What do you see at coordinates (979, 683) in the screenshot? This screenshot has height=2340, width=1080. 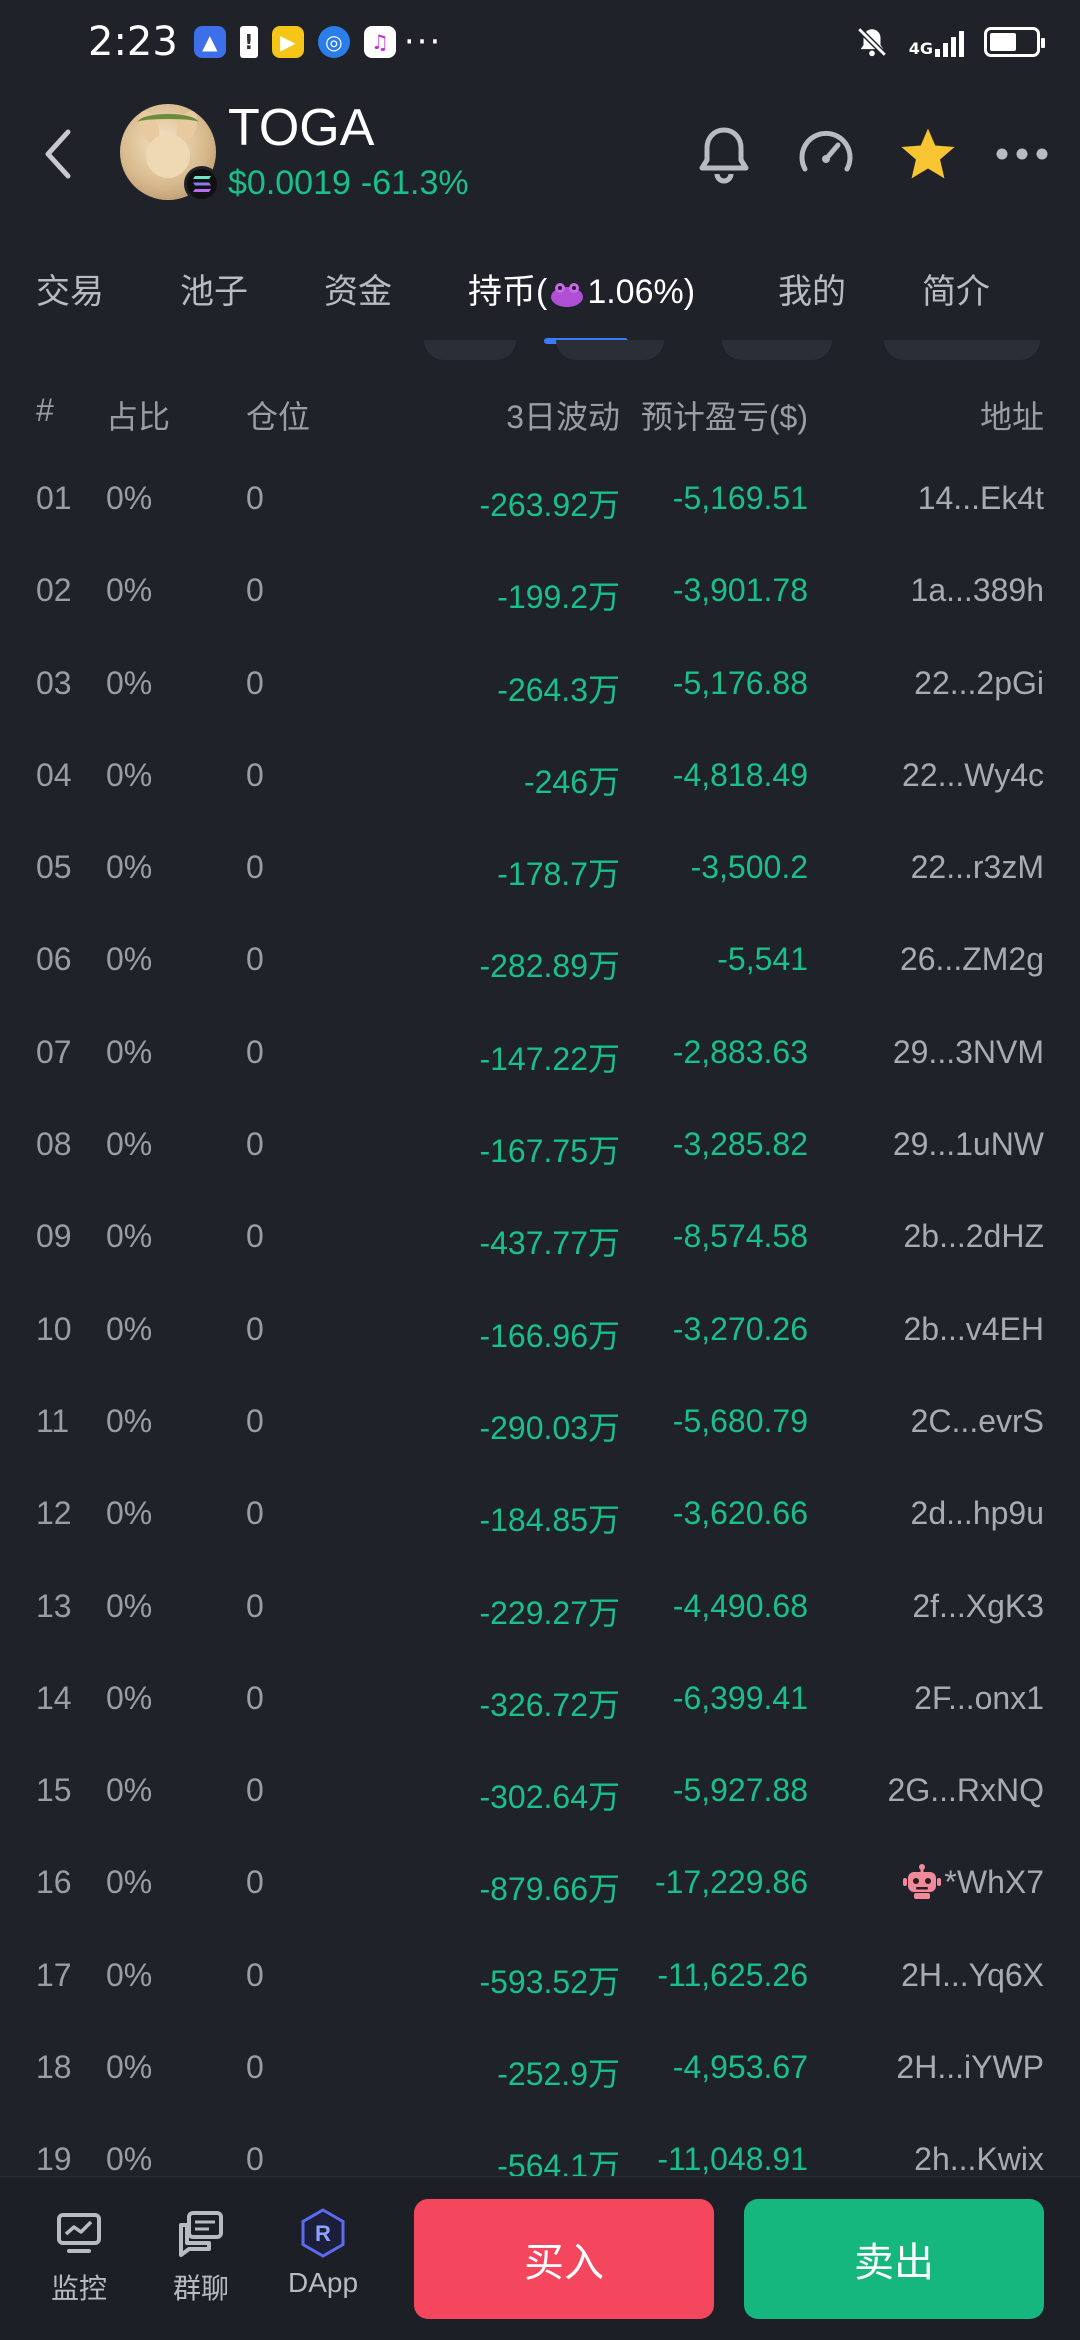 I see `row-address: 22...2pGi` at bounding box center [979, 683].